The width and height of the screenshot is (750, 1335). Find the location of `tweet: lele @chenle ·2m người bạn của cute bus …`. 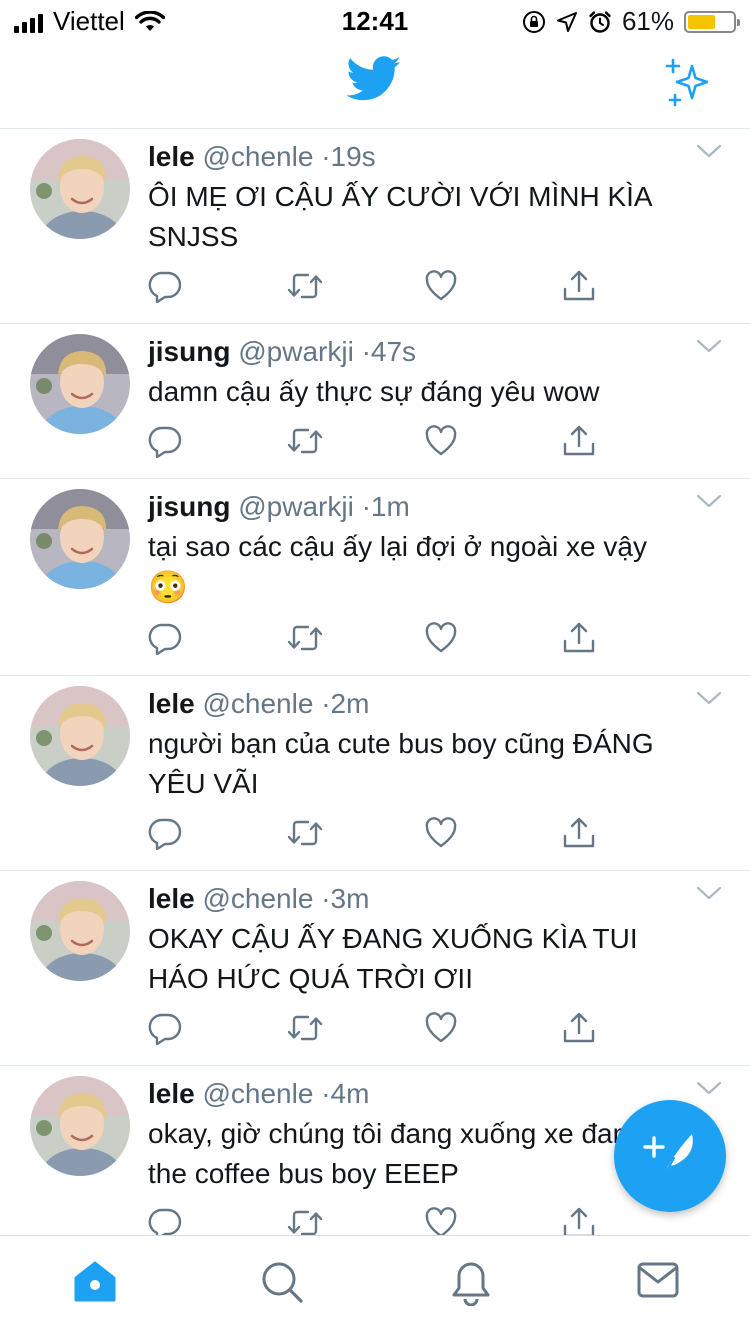

tweet: lele @chenle ·2m người bạn của cute bus … is located at coordinates (375, 773).